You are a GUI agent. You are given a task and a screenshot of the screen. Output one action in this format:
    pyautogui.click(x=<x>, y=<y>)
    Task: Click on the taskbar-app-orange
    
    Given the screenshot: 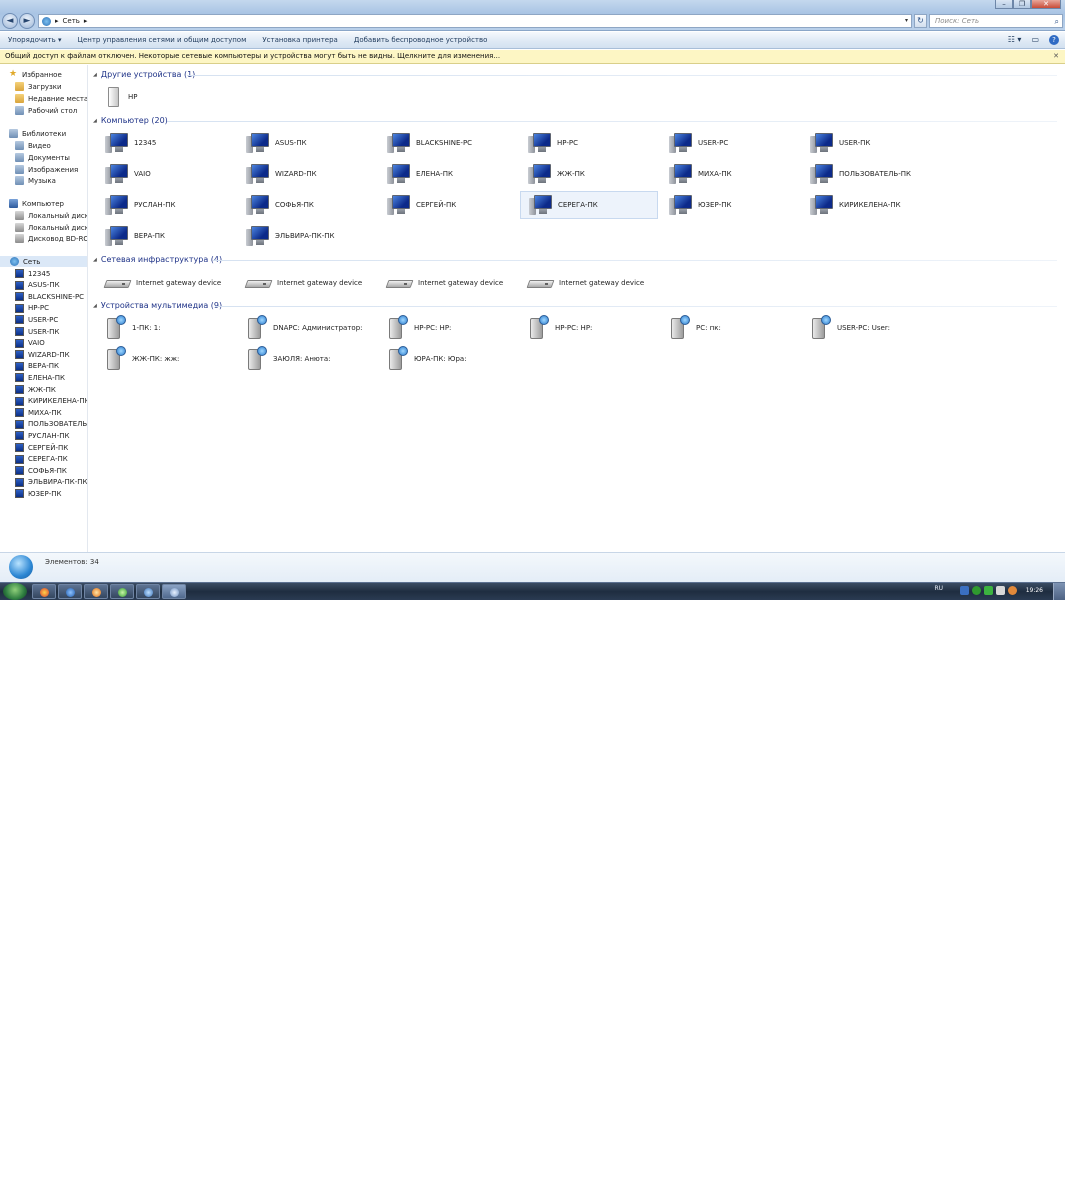 What is the action you would take?
    pyautogui.click(x=96, y=591)
    